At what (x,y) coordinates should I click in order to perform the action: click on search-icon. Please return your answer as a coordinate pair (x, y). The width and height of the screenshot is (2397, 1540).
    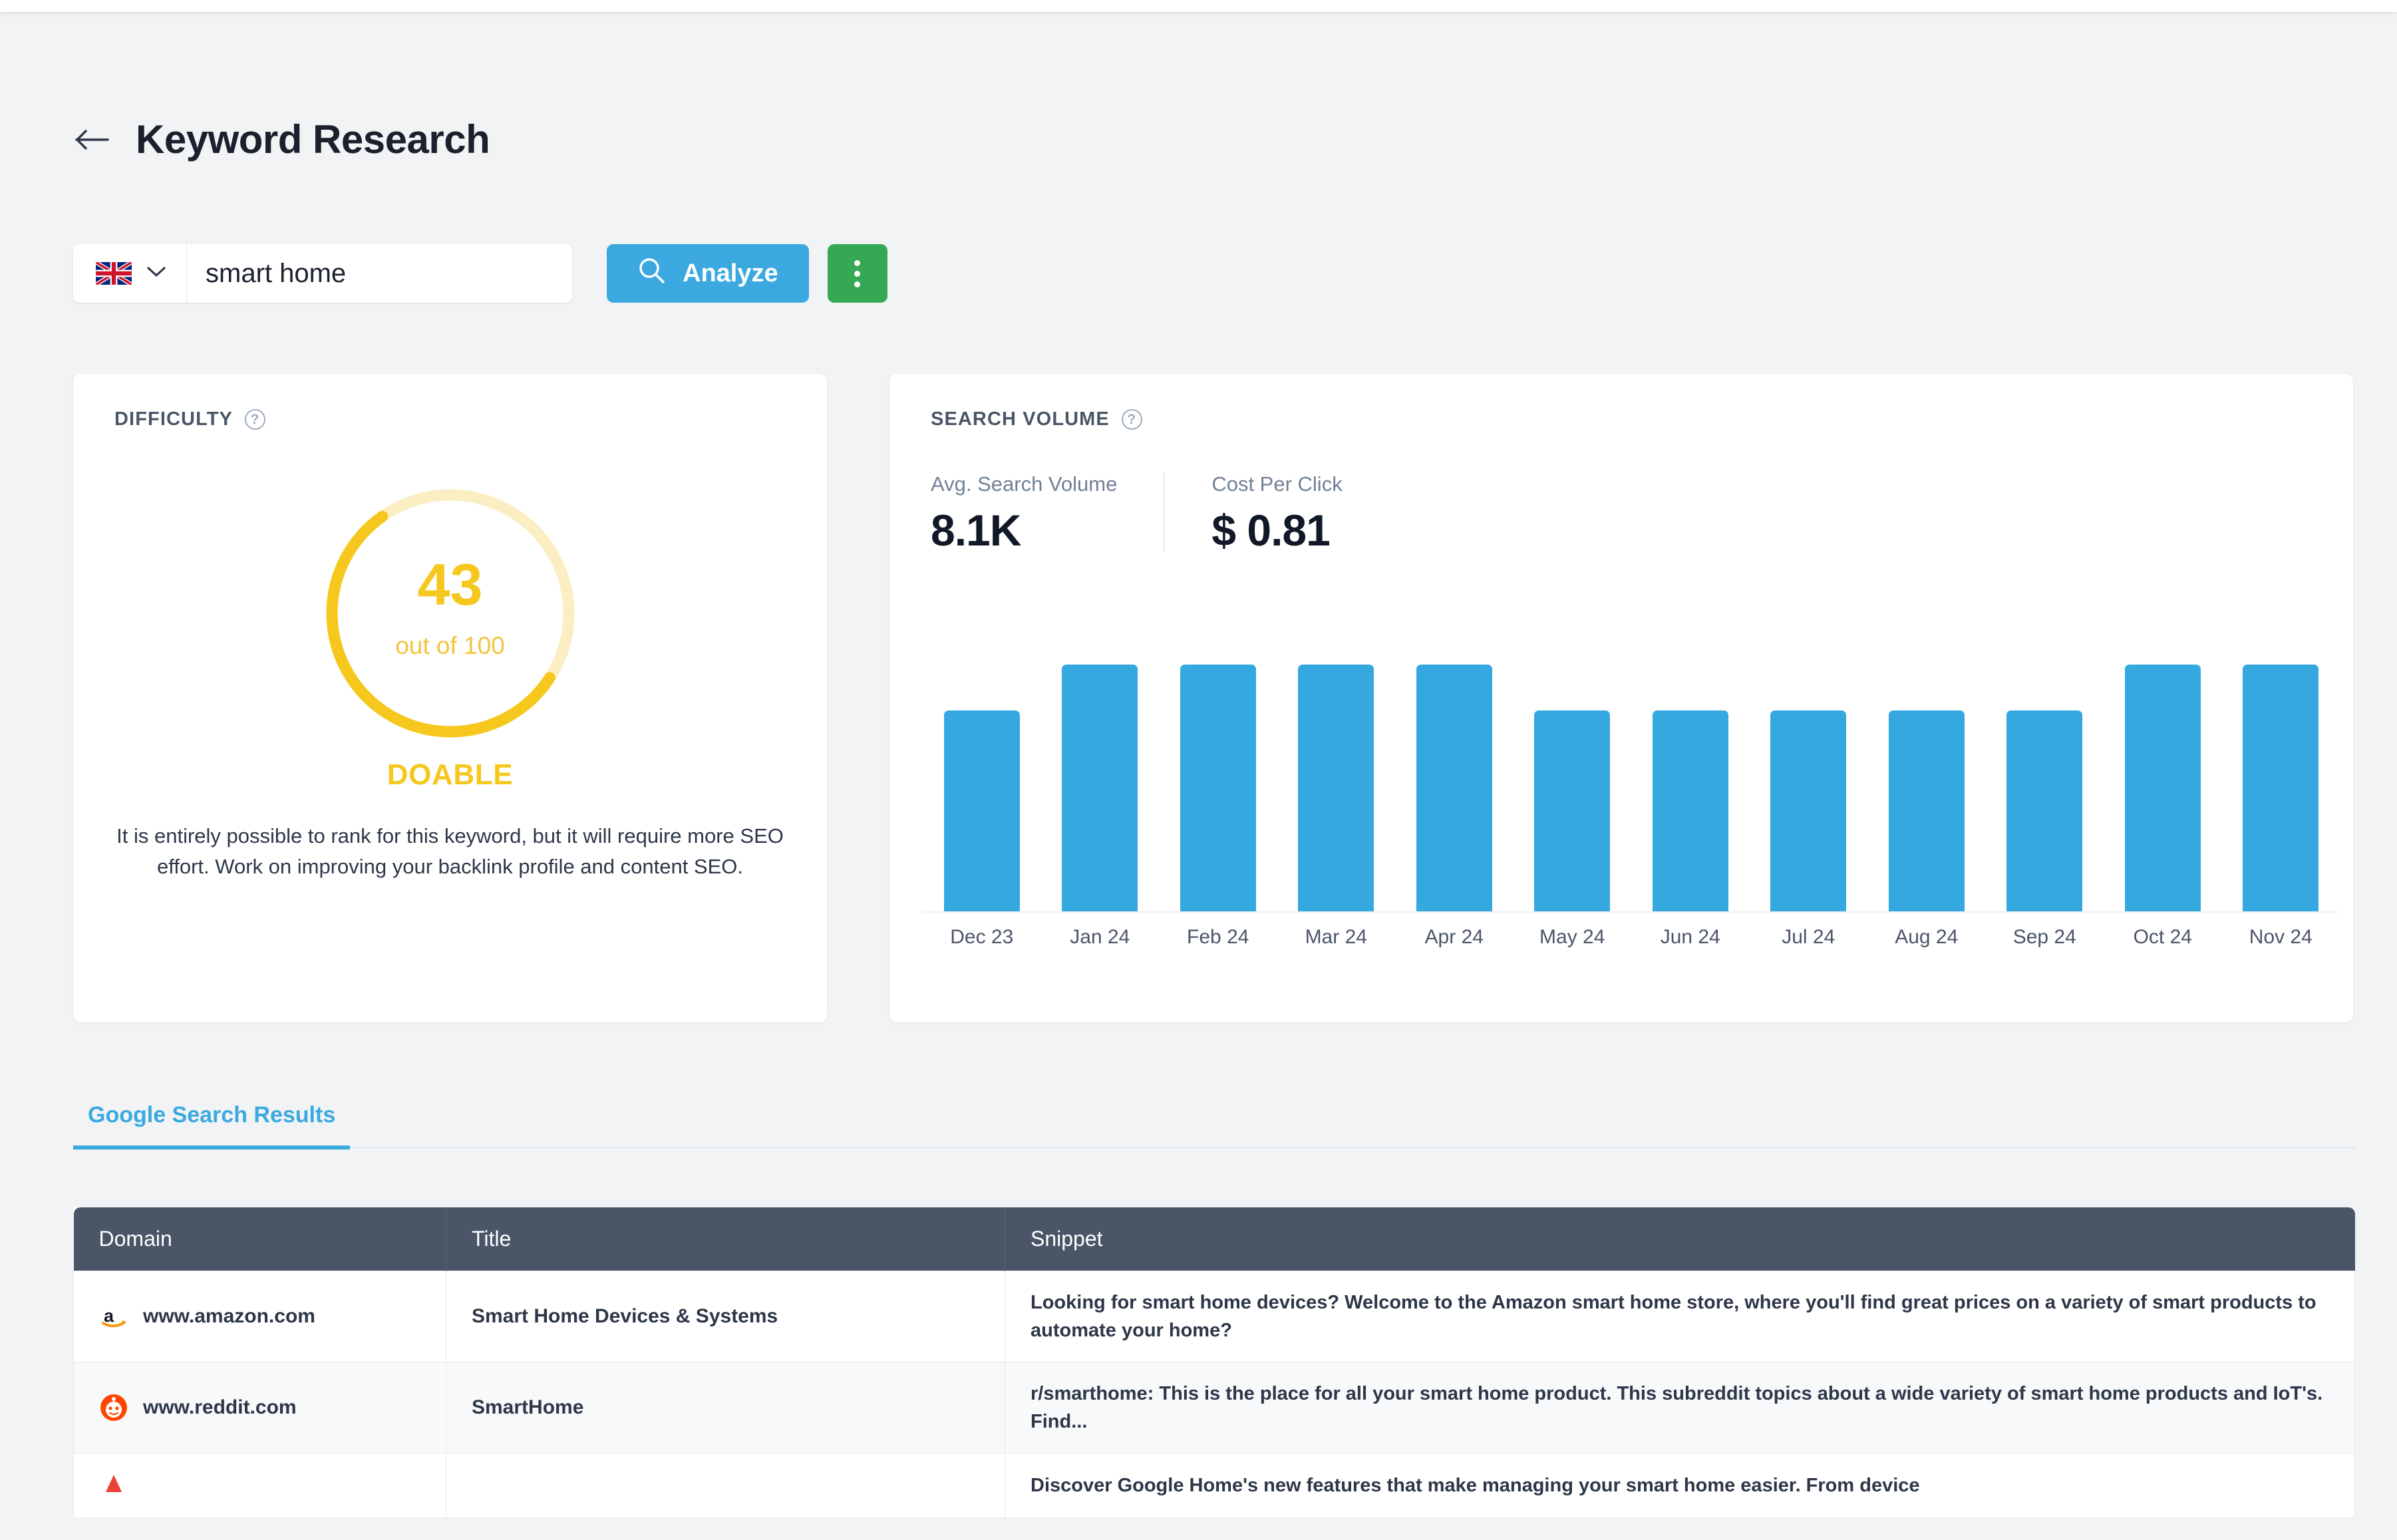
    Looking at the image, I should click on (651, 273).